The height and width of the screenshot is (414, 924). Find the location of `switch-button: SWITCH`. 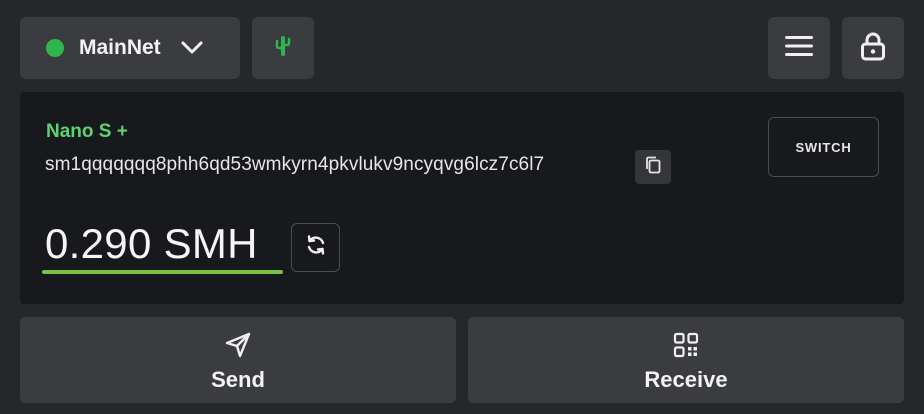

switch-button: SWITCH is located at coordinates (823, 147).